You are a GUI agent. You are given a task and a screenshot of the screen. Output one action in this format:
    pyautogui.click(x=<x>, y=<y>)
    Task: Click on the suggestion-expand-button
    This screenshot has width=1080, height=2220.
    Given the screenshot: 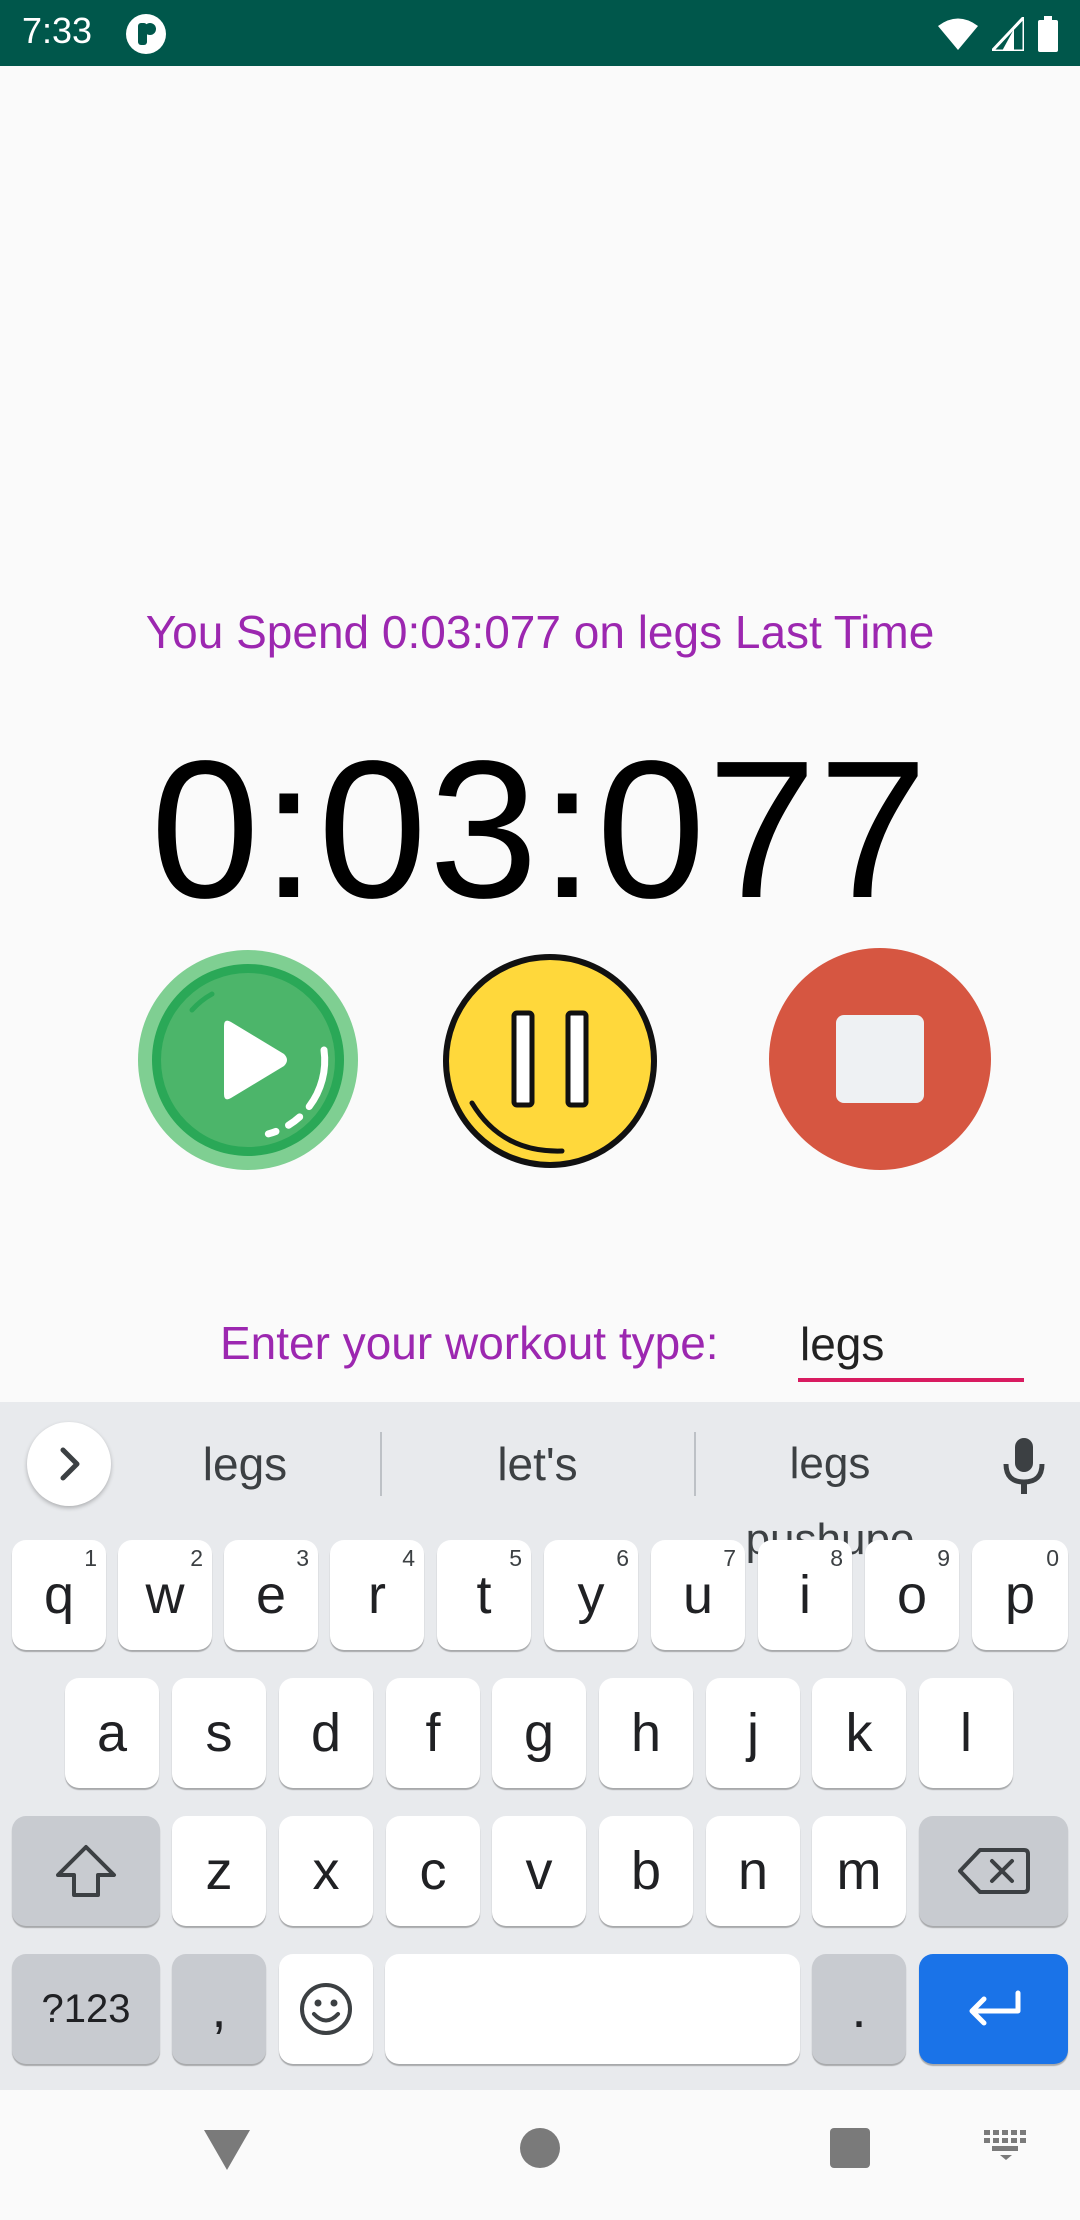 What is the action you would take?
    pyautogui.click(x=69, y=1464)
    